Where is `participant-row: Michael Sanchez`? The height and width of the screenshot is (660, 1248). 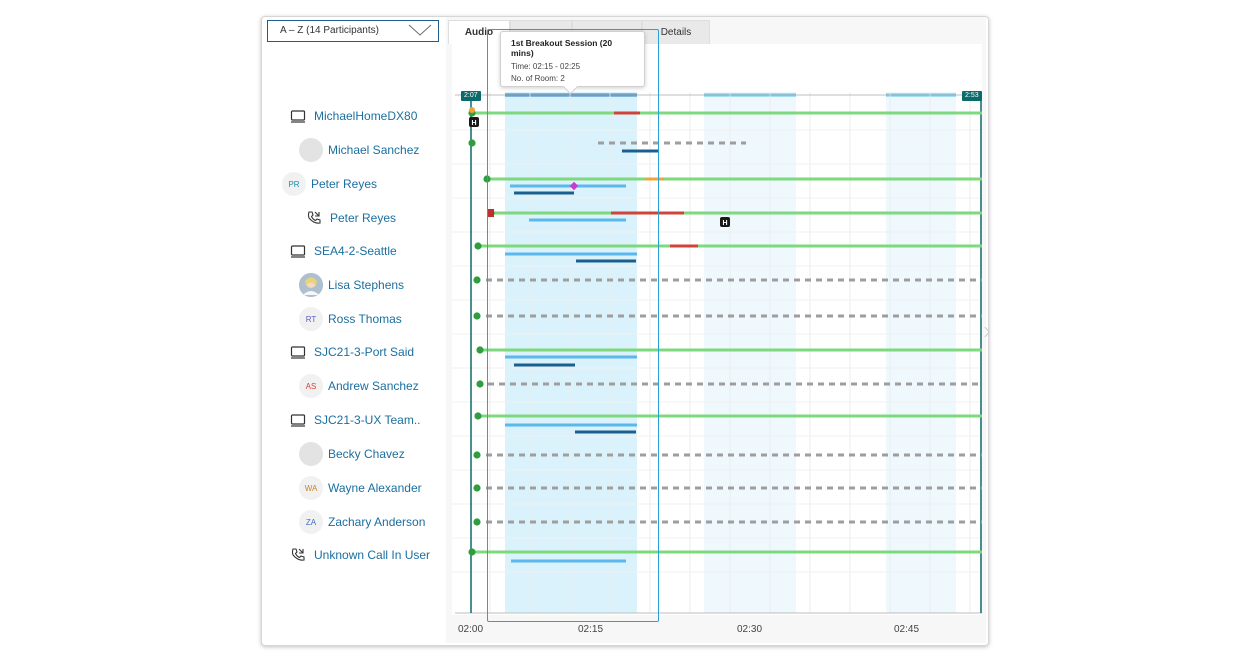 participant-row: Michael Sanchez is located at coordinates (359, 150).